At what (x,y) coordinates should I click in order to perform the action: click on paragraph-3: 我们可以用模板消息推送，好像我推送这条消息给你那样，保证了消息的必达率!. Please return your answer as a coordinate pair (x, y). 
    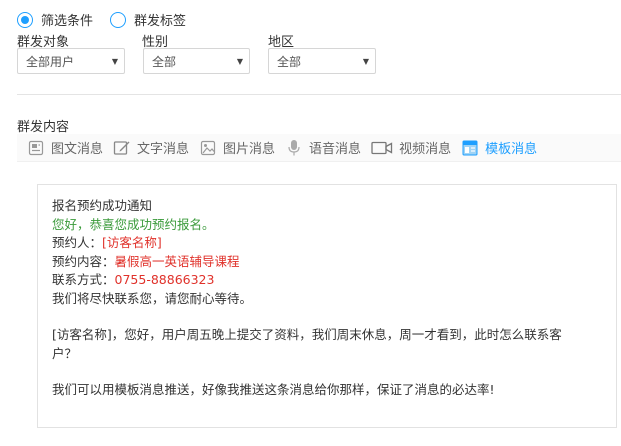
    Looking at the image, I should click on (273, 389).